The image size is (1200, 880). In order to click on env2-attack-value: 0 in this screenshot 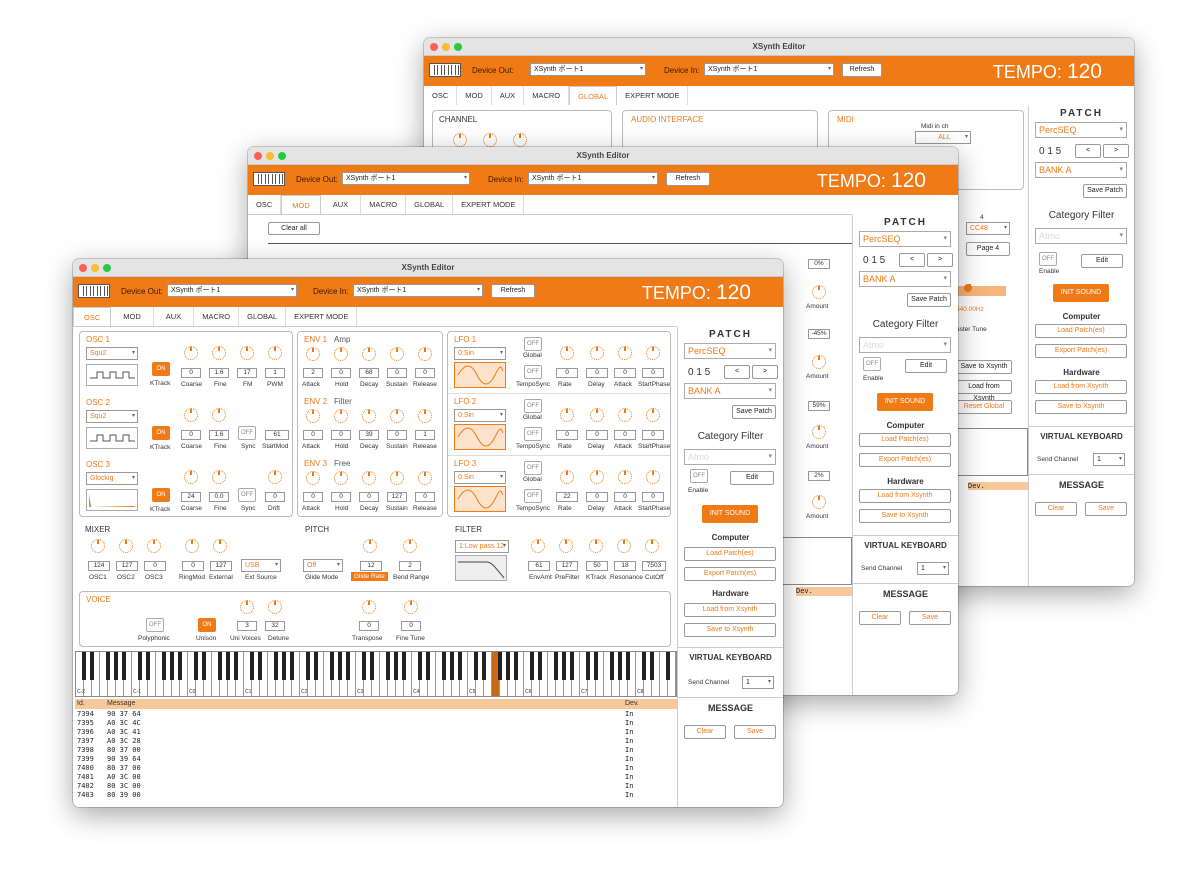, I will do `click(313, 435)`.